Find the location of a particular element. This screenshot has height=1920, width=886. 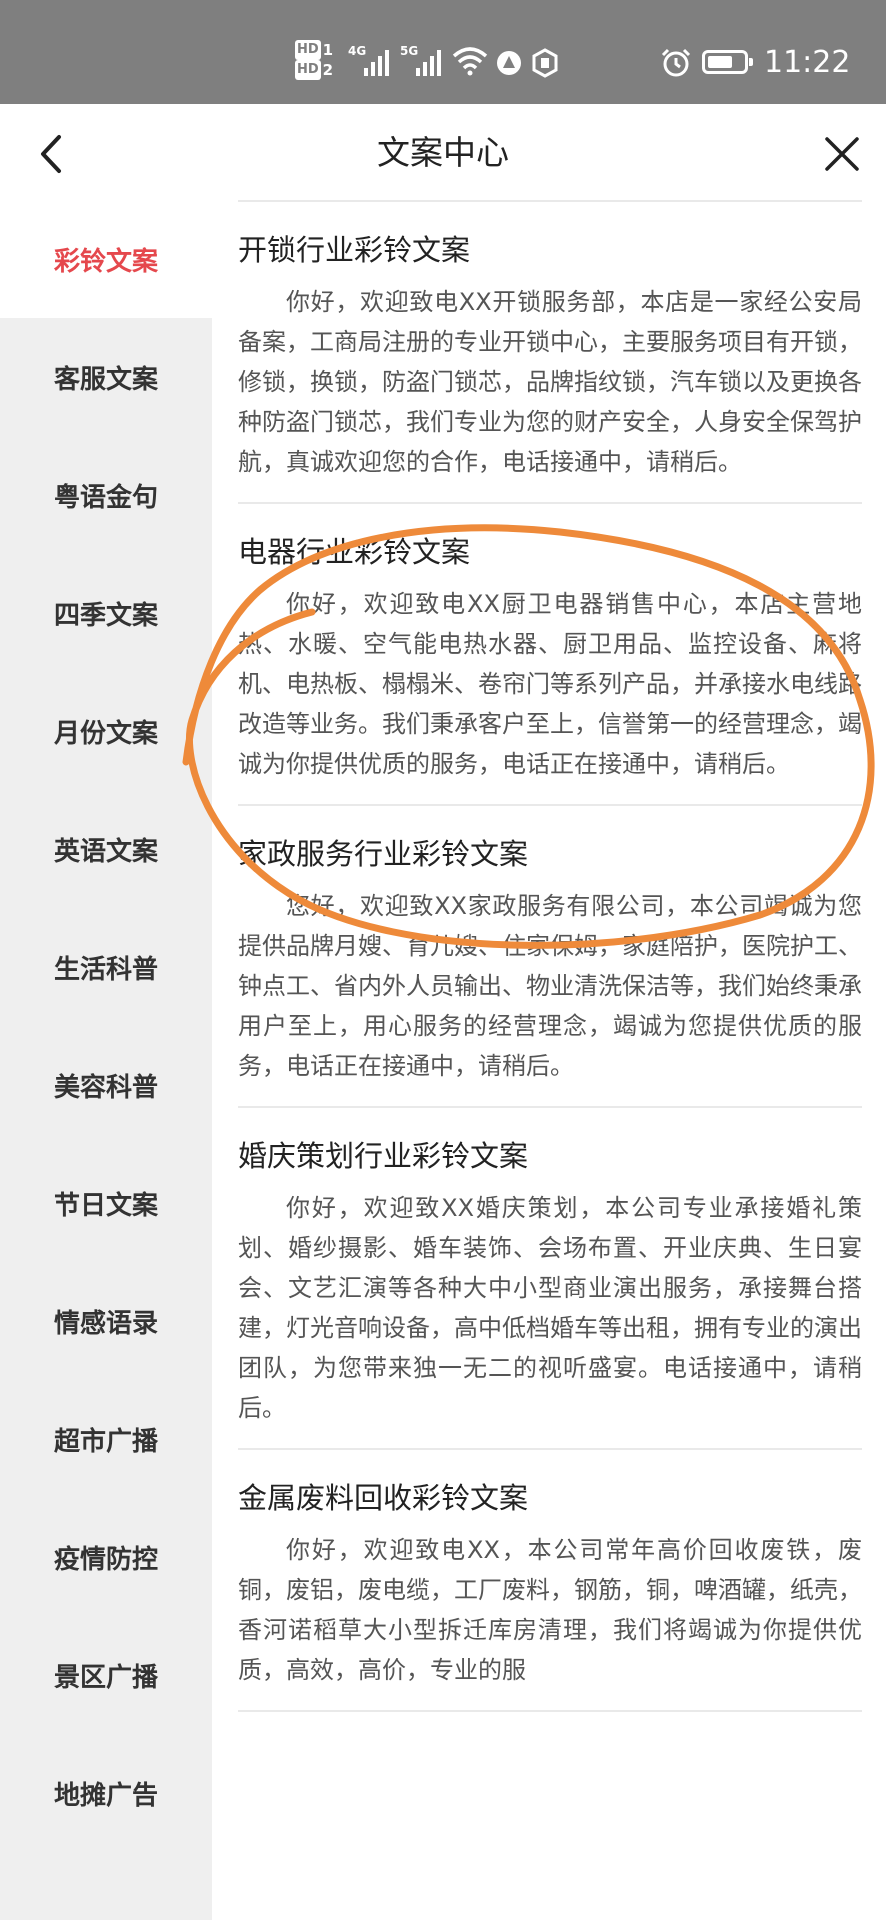

hd2-badge: HD is located at coordinates (308, 70).